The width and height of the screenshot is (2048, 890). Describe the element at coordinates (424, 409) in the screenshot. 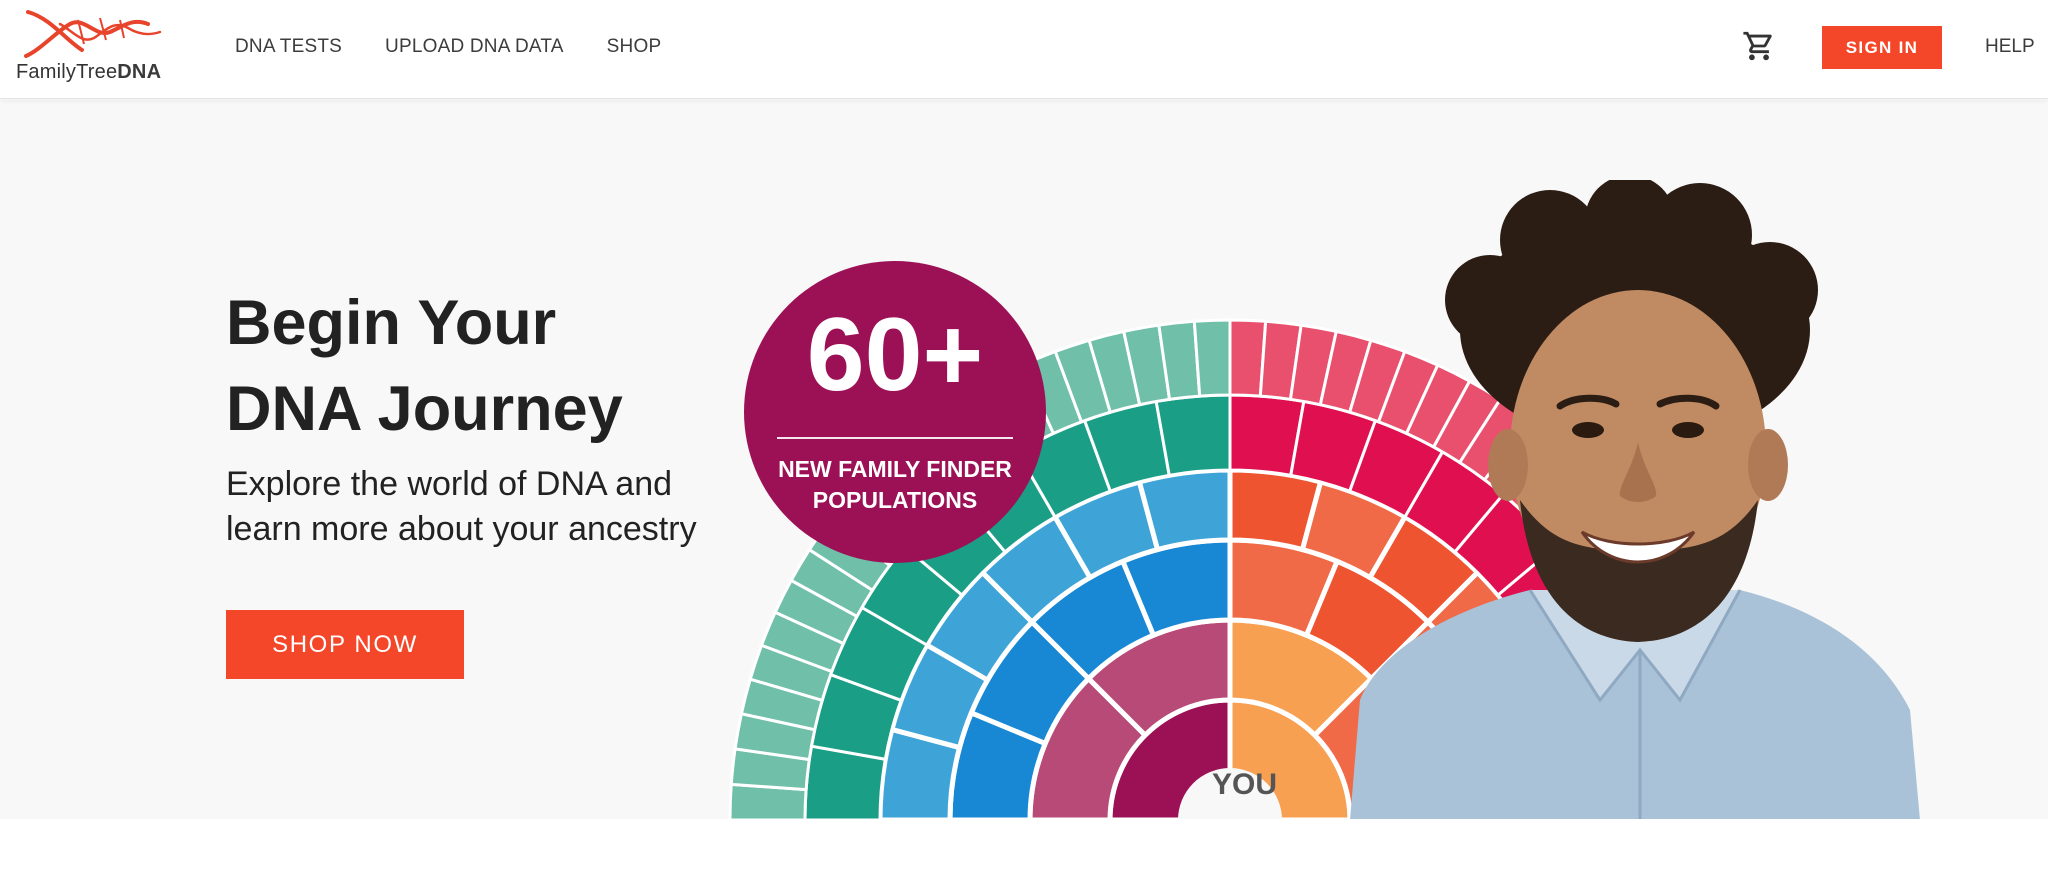

I see `hero-title-line-2: DNA Journey` at that location.